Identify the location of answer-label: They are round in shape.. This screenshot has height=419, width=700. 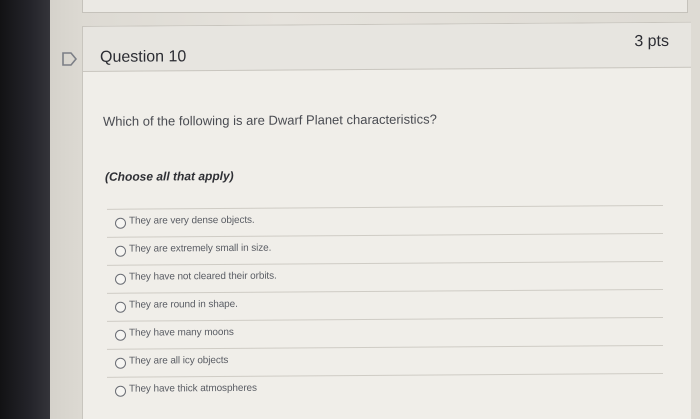
(183, 305).